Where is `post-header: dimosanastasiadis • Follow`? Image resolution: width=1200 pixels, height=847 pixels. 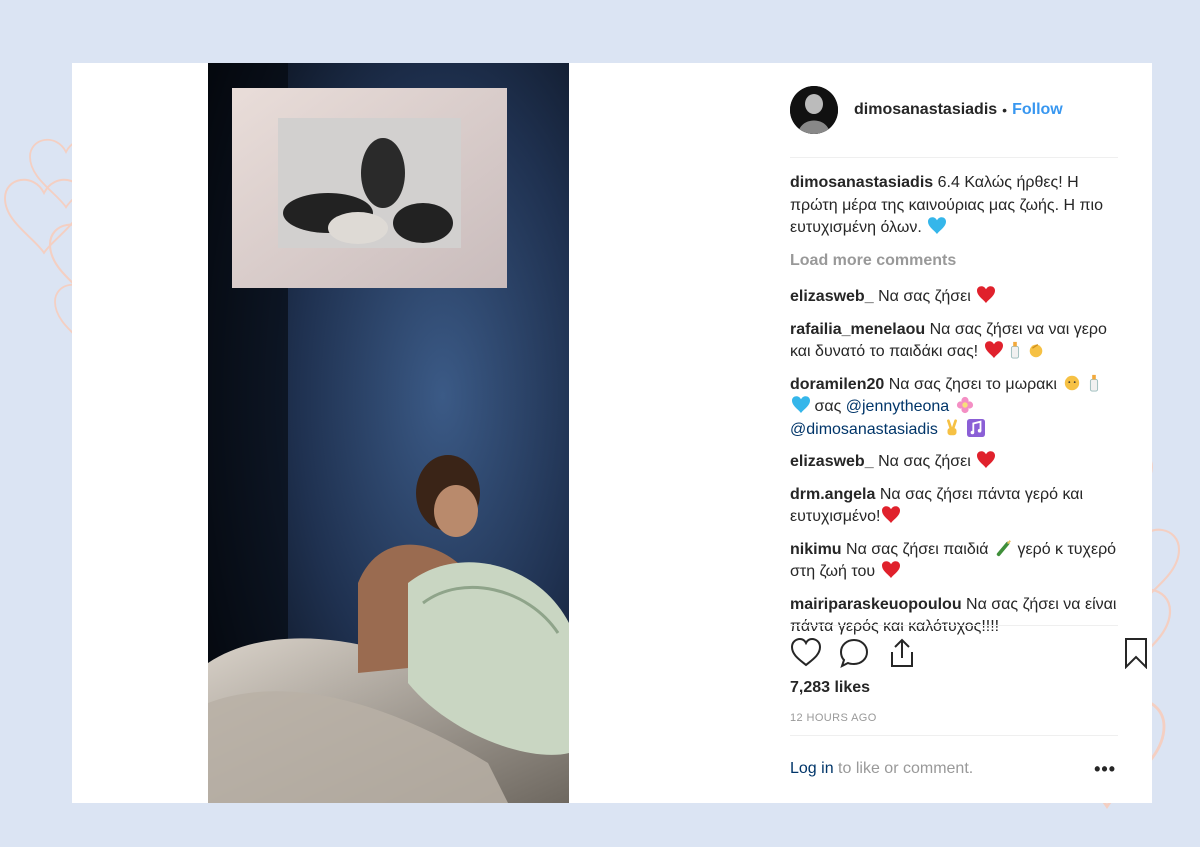 post-header: dimosanastasiadis • Follow is located at coordinates (954, 110).